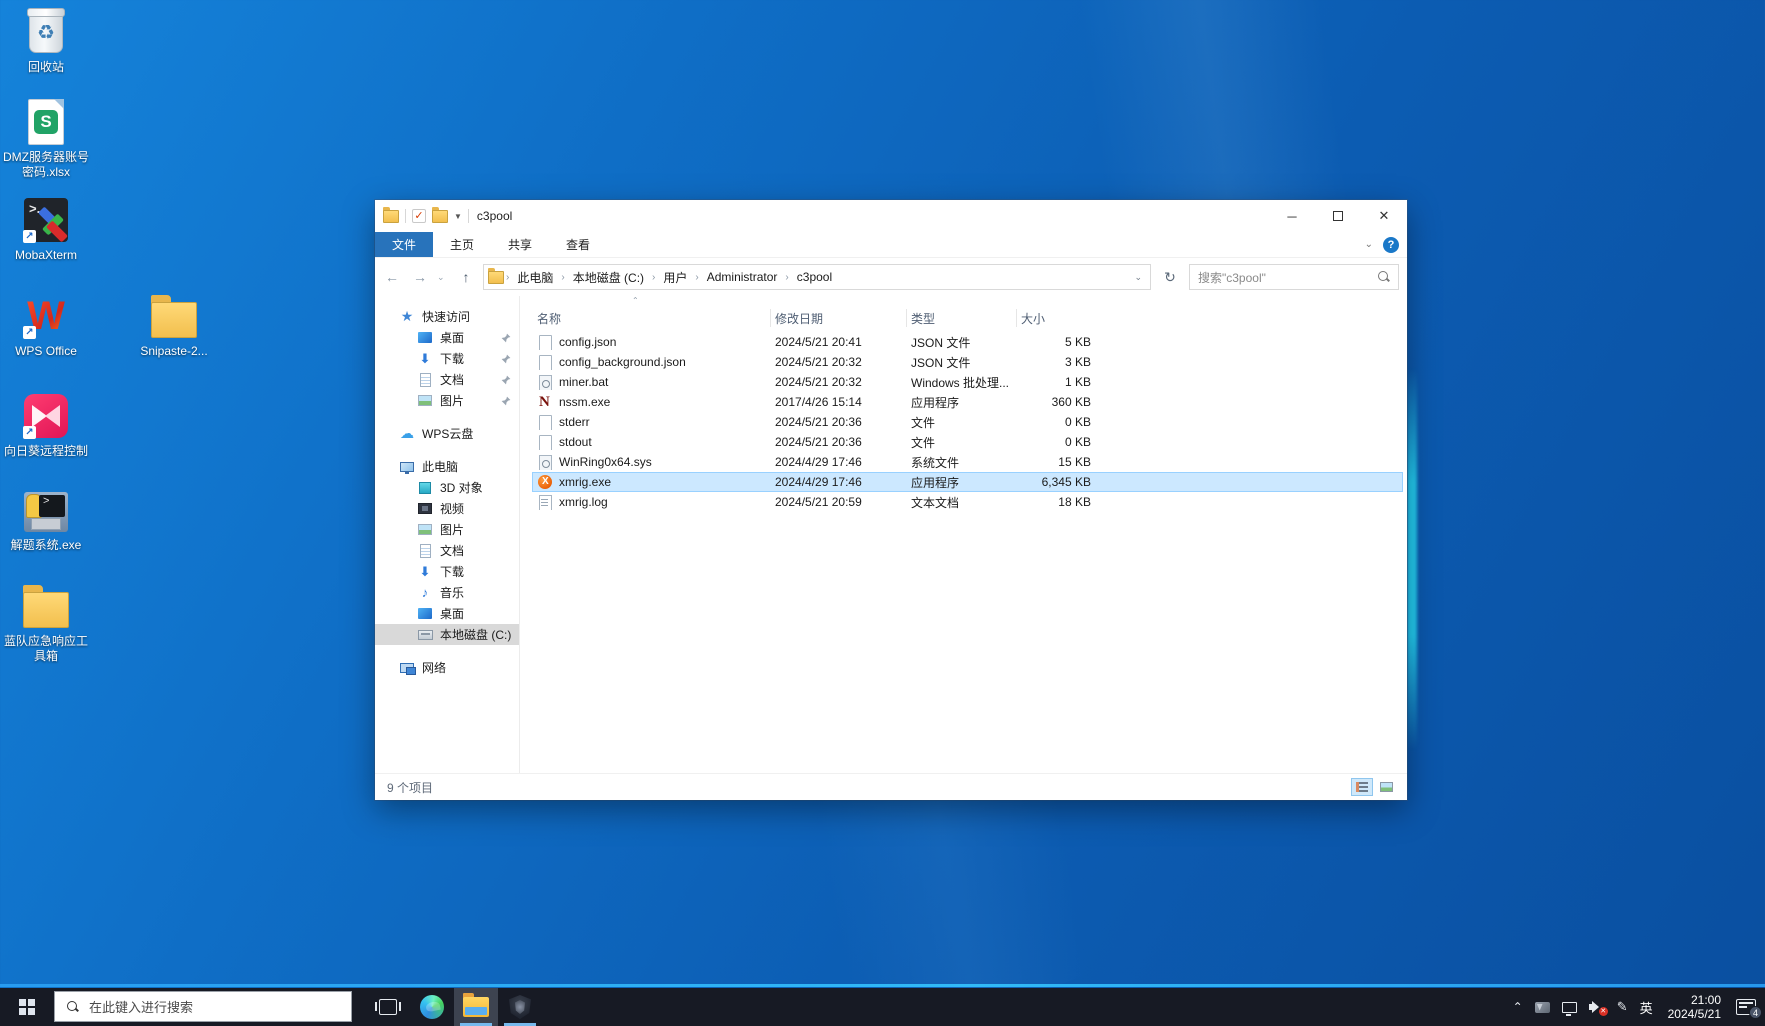  I want to click on file-name: config_background.json, so click(622, 362).